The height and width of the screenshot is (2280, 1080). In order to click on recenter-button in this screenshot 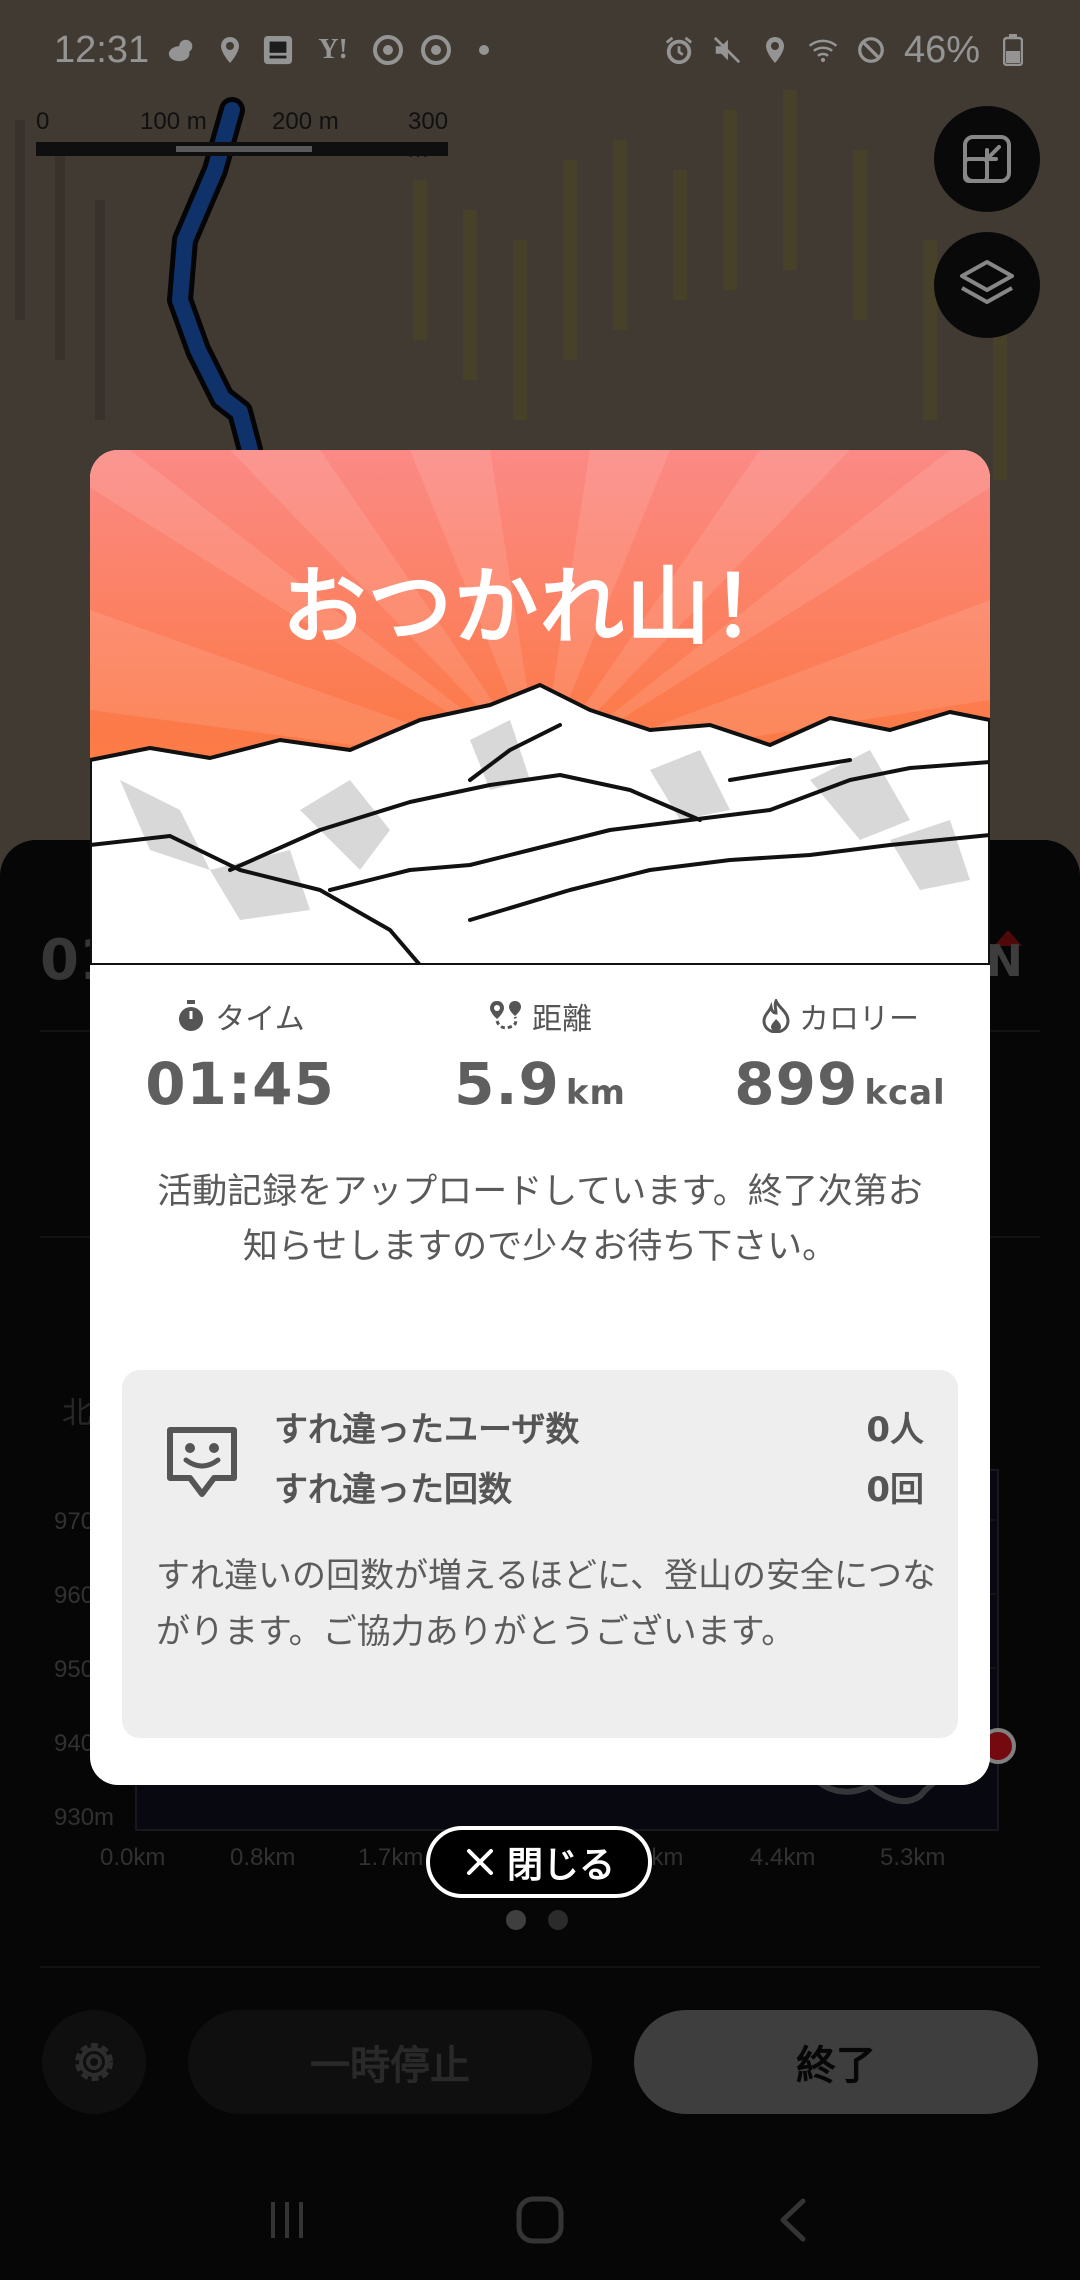, I will do `click(987, 159)`.